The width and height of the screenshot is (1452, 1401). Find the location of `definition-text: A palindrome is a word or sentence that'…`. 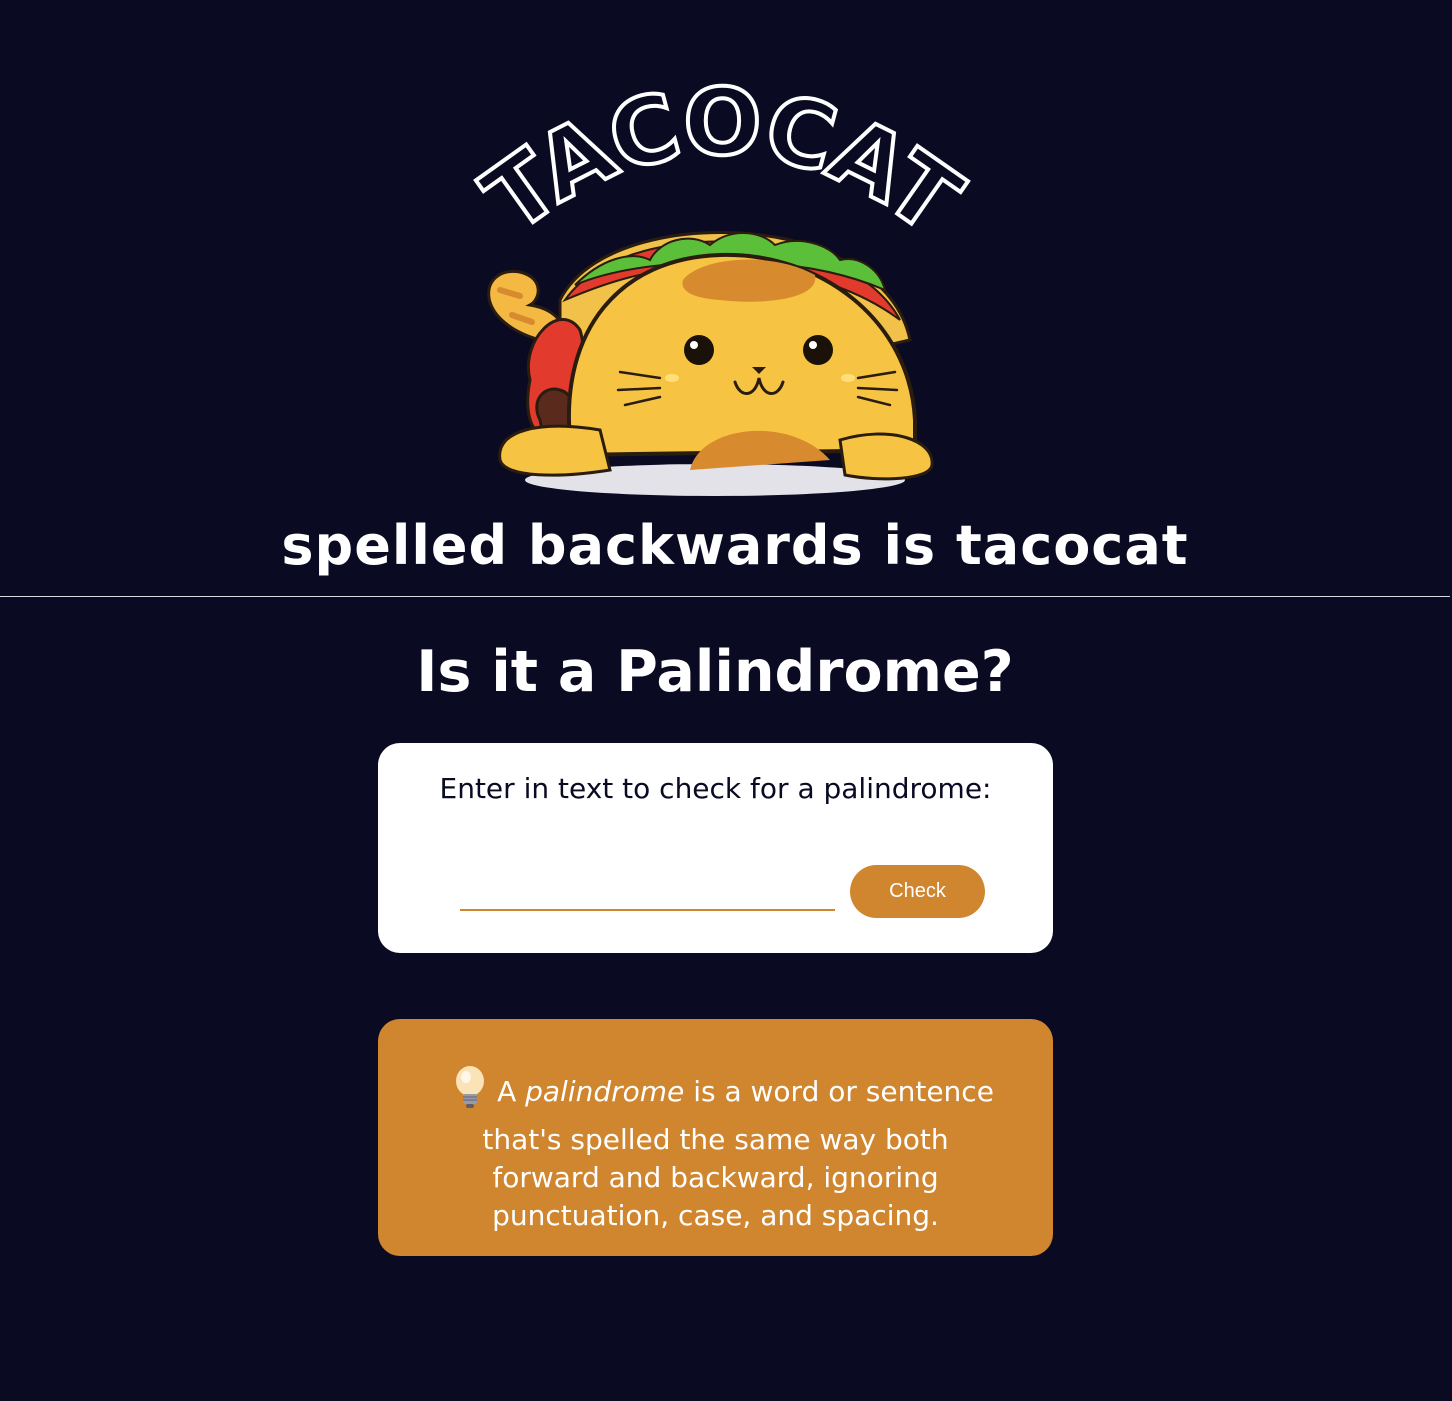

definition-text: A palindrome is a word or sentence that'… is located at coordinates (715, 1150).